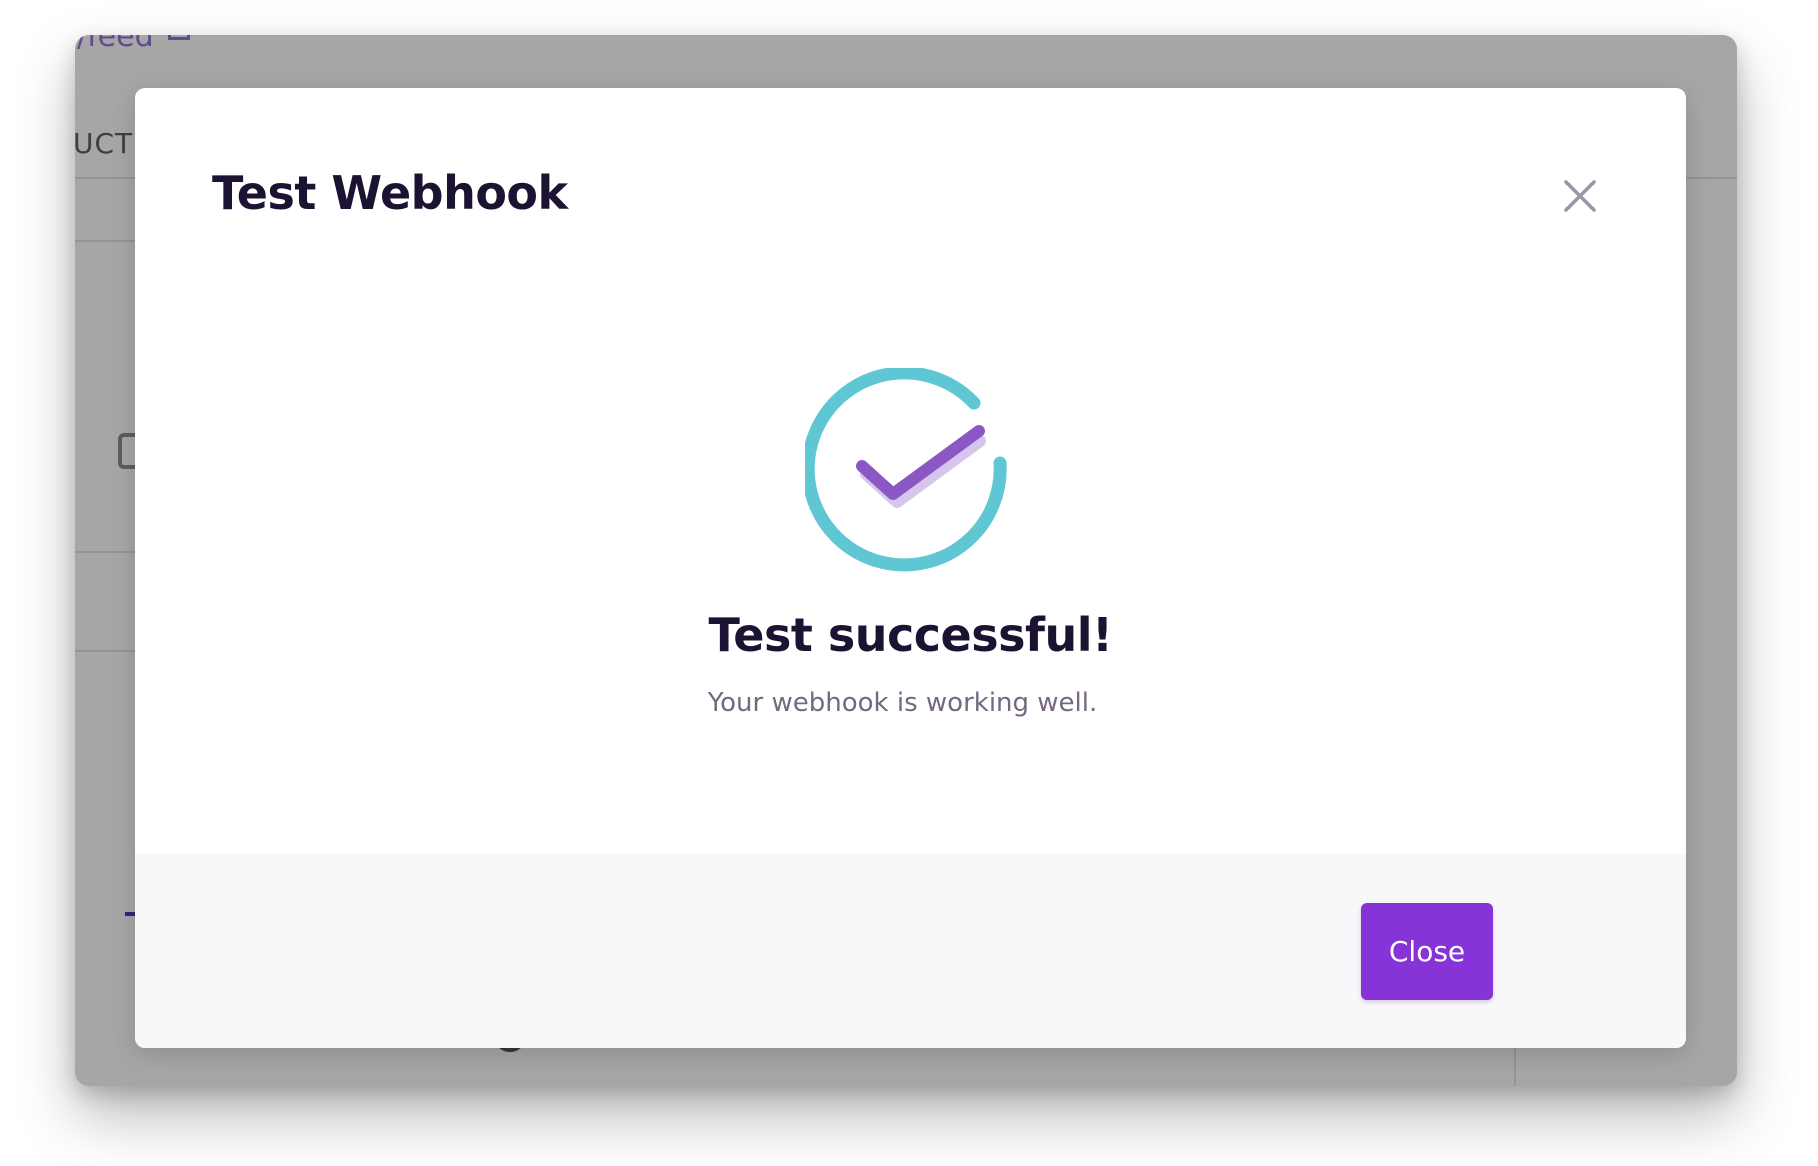  Describe the element at coordinates (1580, 196) in the screenshot. I see `close-icon` at that location.